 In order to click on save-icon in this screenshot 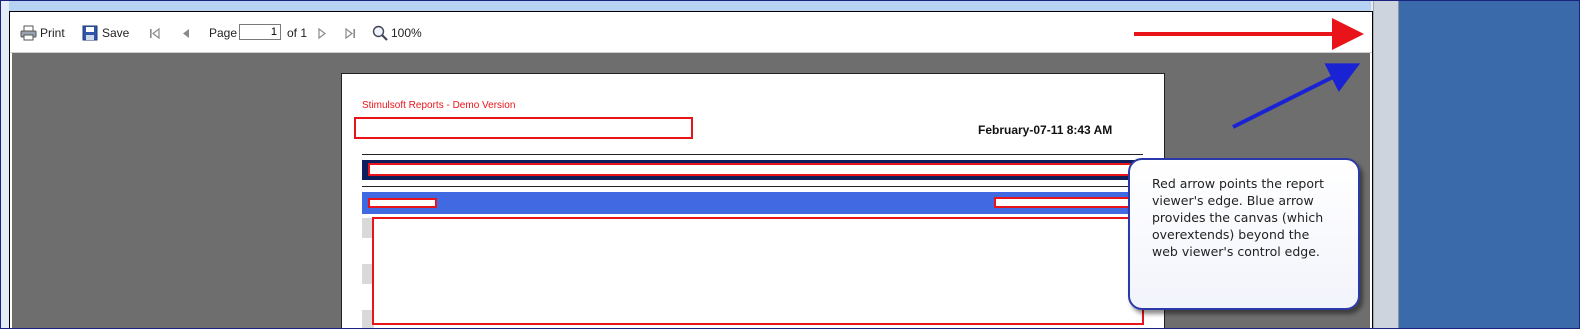, I will do `click(90, 33)`.